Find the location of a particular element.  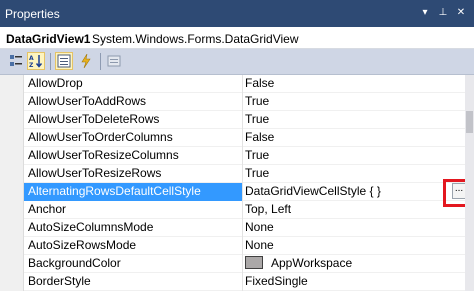

object-name: DataGridView1 is located at coordinates (48, 39).